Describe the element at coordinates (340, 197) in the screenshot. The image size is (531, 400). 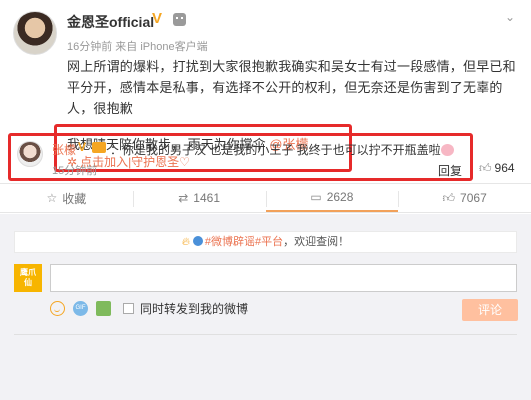
I see `comment-count: 2628` at that location.